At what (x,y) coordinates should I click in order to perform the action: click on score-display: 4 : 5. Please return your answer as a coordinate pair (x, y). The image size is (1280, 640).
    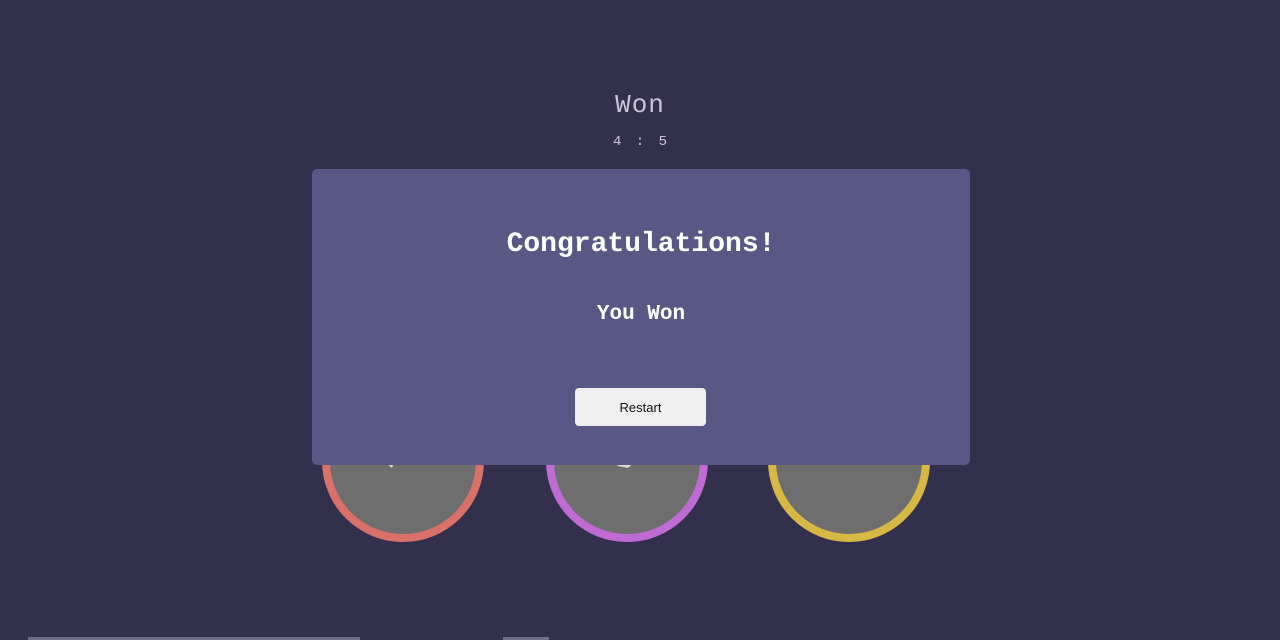
    Looking at the image, I should click on (639, 142).